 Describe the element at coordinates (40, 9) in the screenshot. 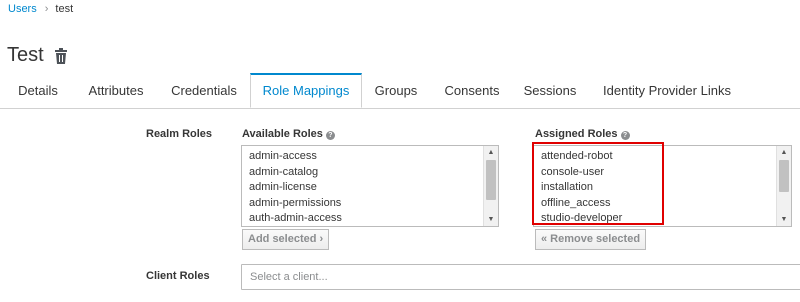

I see `breadcrumb: Users › test` at that location.